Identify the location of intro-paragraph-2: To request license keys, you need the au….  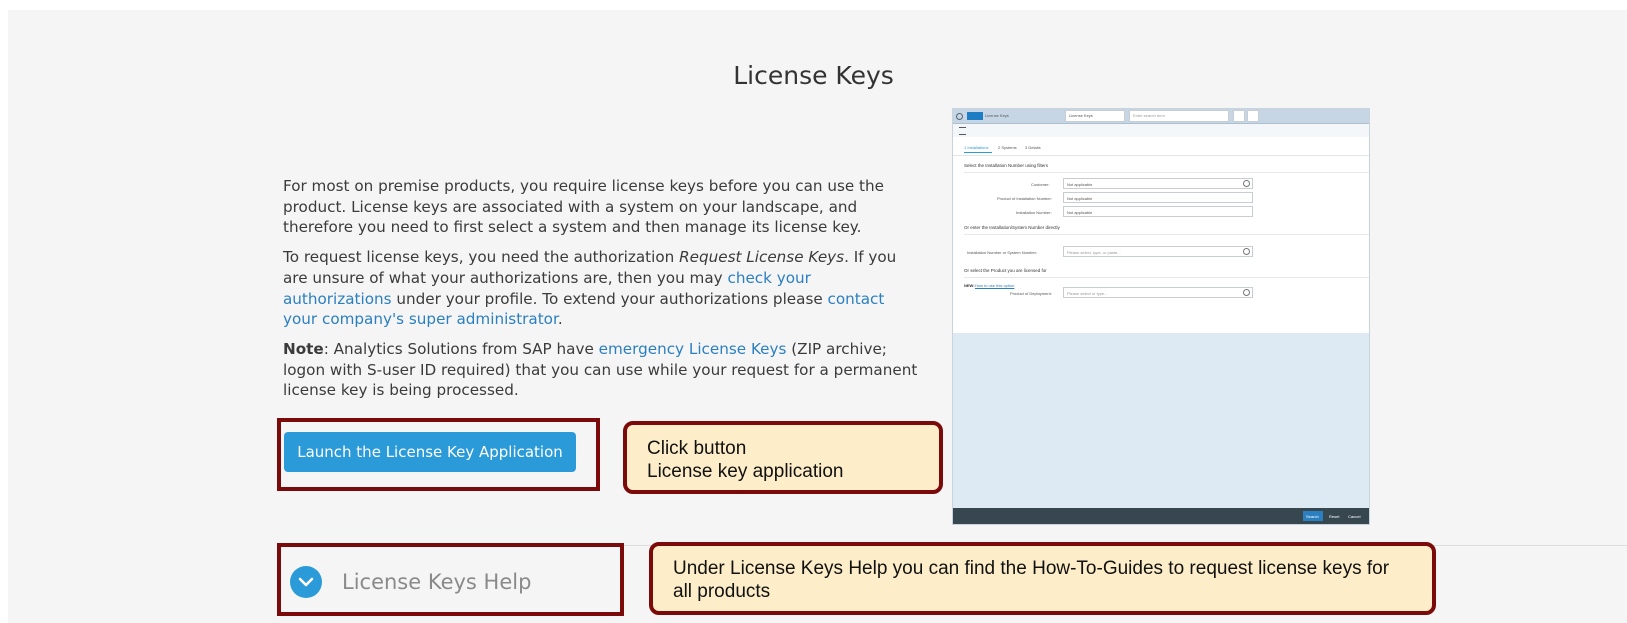
(603, 288).